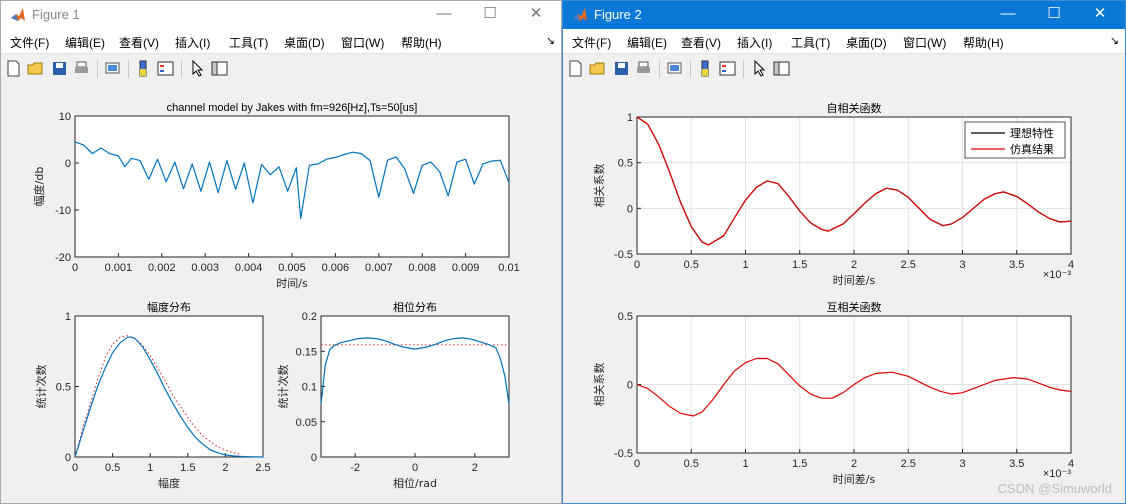 This screenshot has height=504, width=1126. What do you see at coordinates (119, 268) in the screenshot?
I see `x-tick-label: 0.001` at bounding box center [119, 268].